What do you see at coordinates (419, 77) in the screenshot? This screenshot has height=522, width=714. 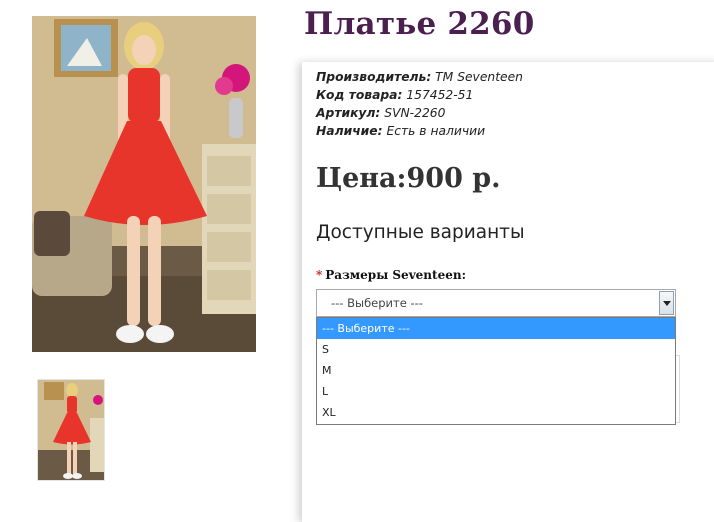 I see `meta-manufacturer: Производитель: TM Seventeen` at bounding box center [419, 77].